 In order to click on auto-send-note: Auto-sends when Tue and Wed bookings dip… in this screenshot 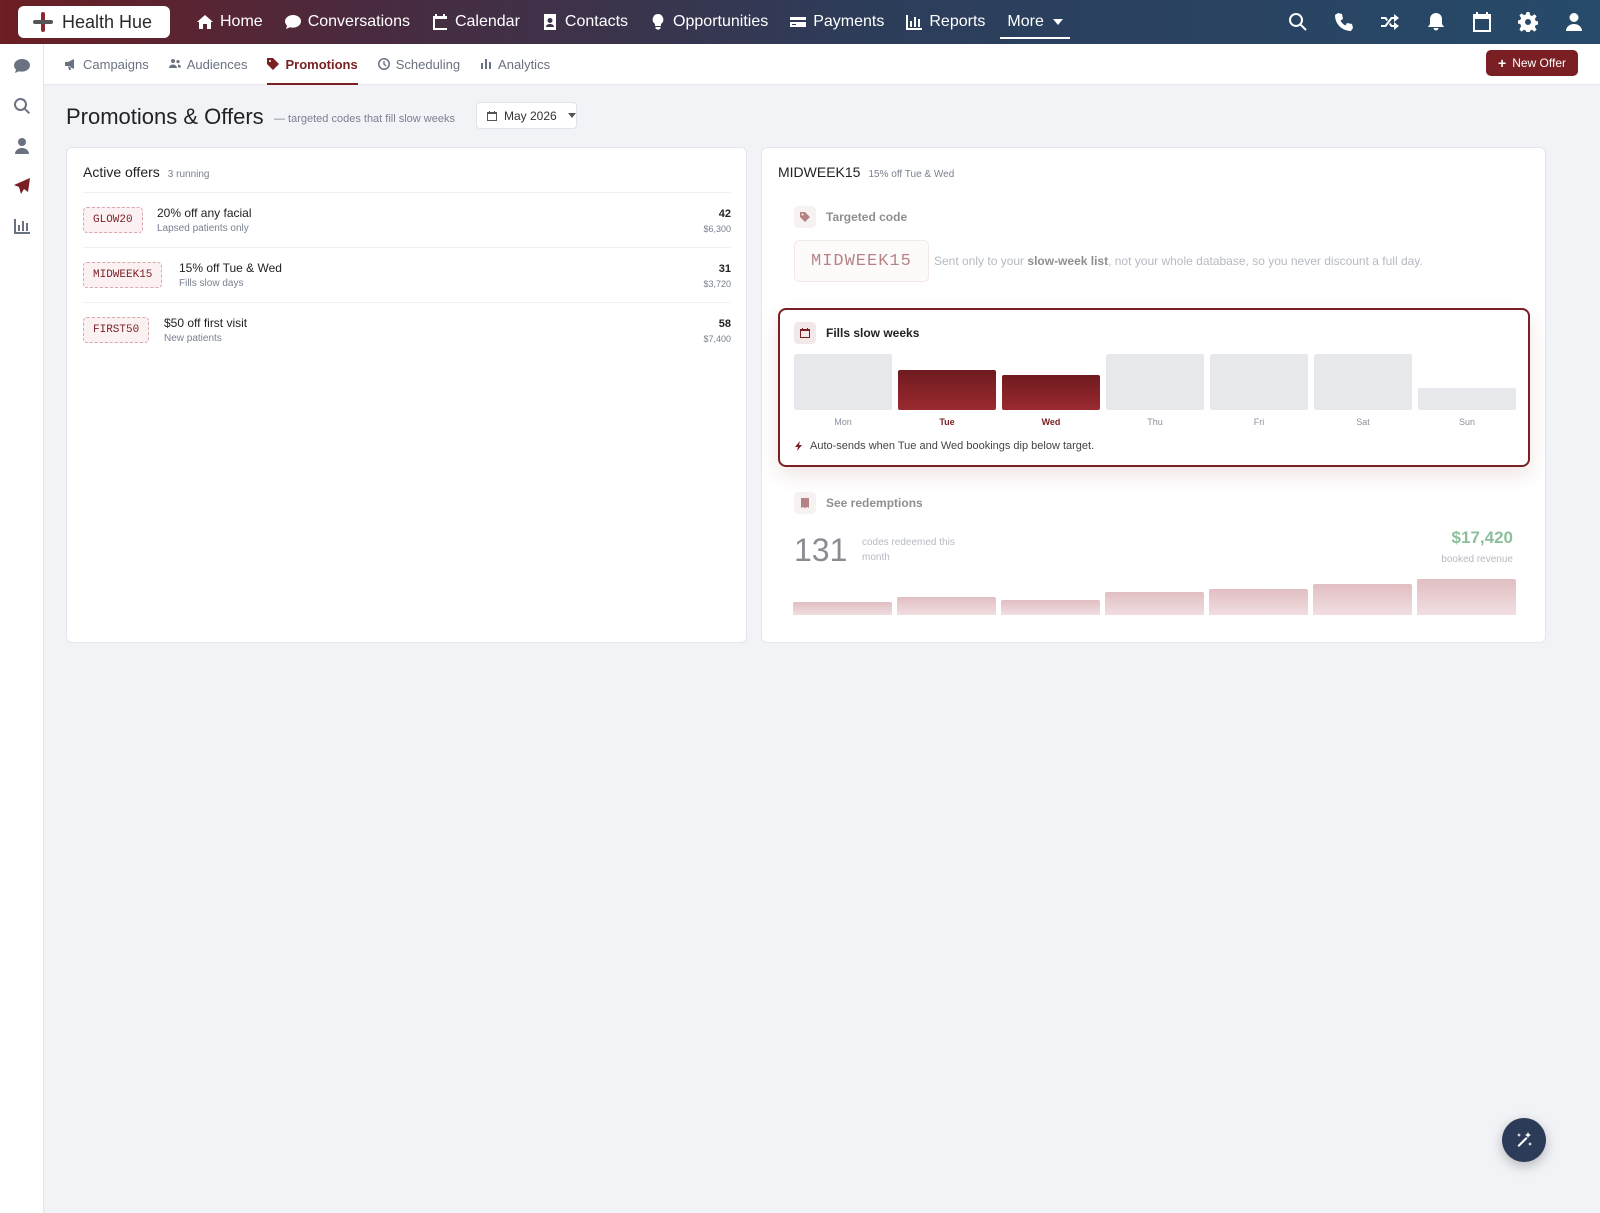, I will do `click(944, 446)`.